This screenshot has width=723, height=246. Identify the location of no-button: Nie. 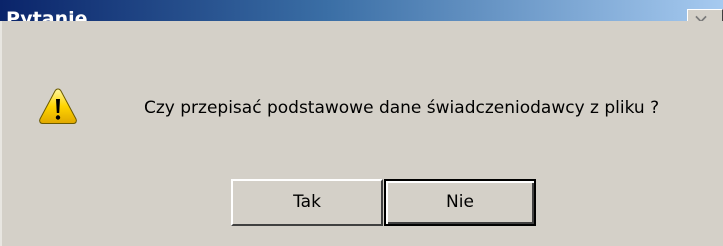
(460, 202).